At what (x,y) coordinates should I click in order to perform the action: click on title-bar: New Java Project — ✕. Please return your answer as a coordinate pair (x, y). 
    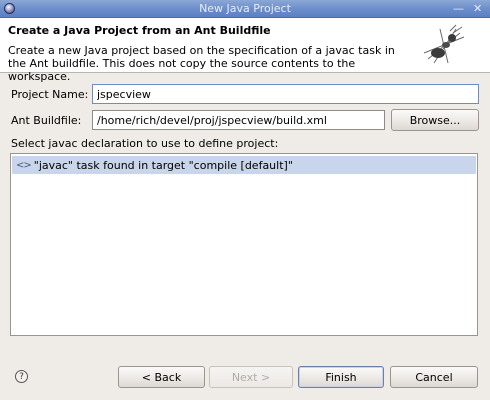
    Looking at the image, I should click on (245, 9).